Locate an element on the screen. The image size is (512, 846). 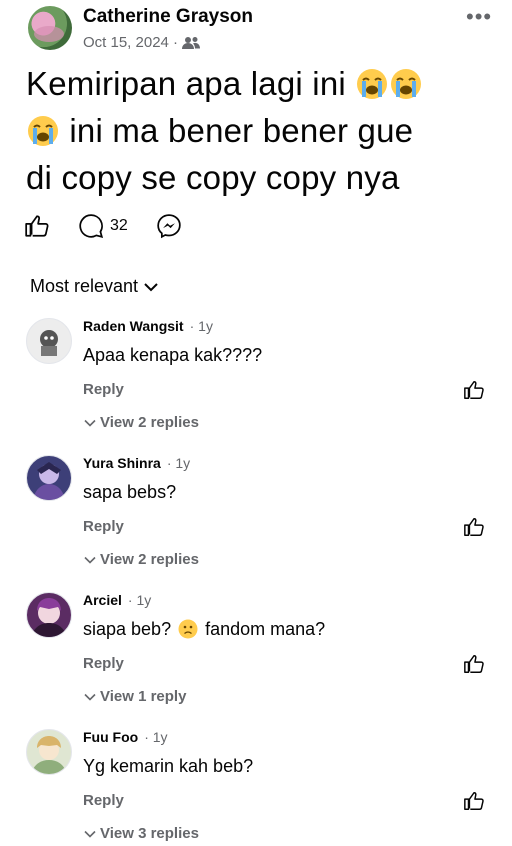
comment-author: Fuu Foo · 1y is located at coordinates (125, 737).